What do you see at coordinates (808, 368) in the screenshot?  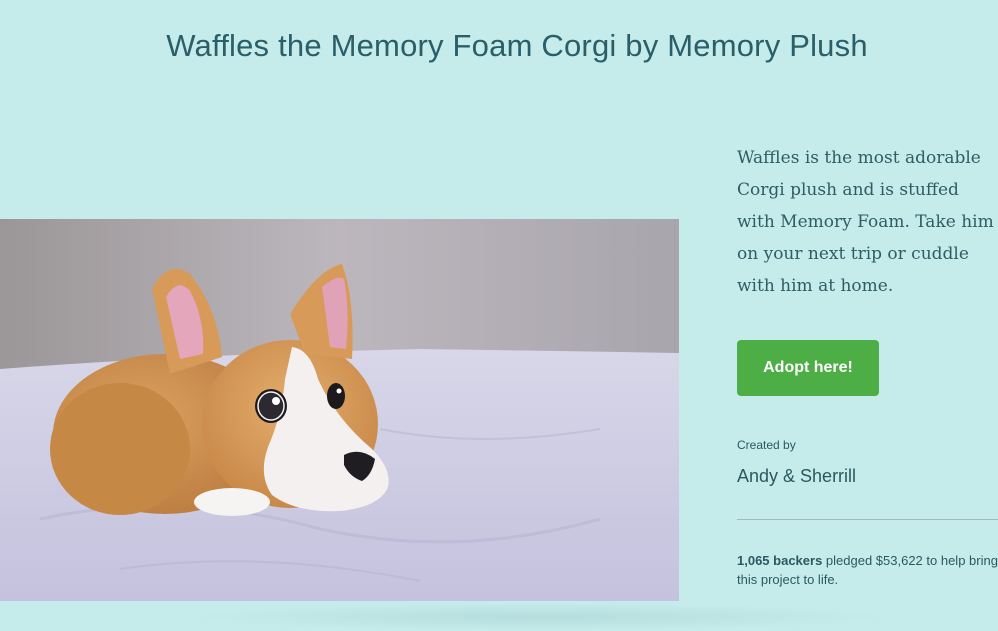 I see `adopt-button: Adopt here!` at bounding box center [808, 368].